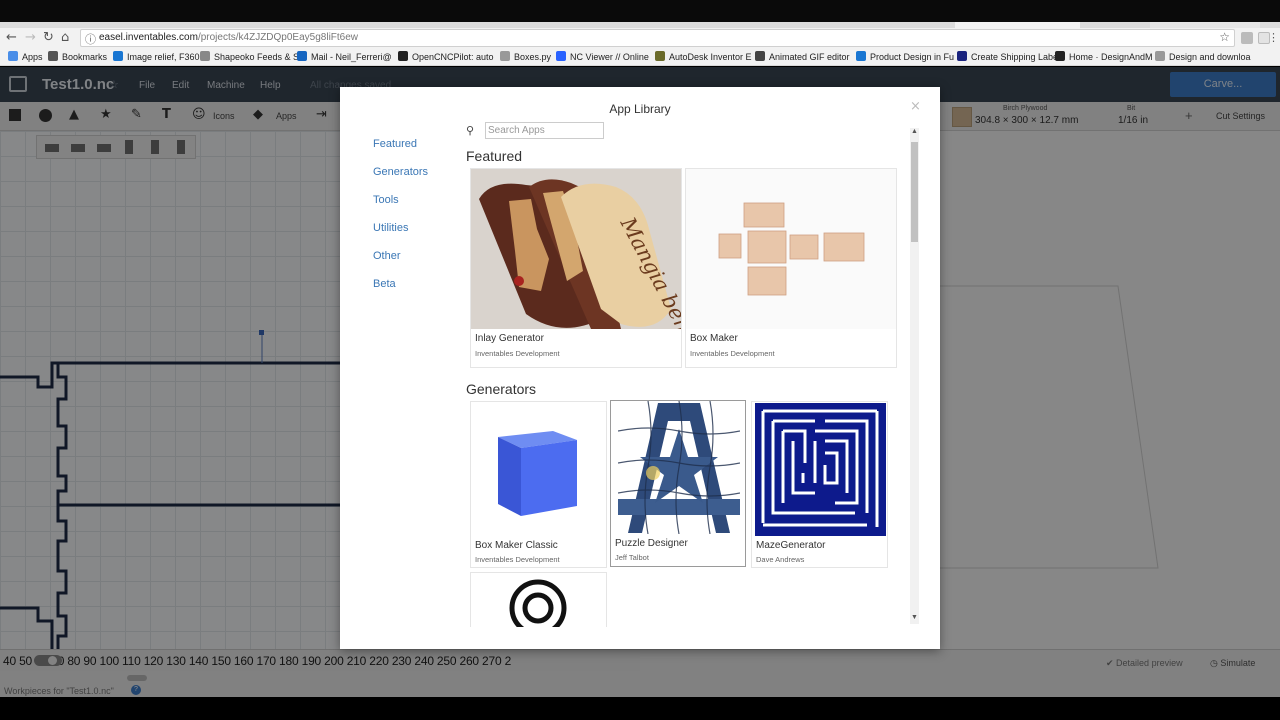 The height and width of the screenshot is (720, 1280). Describe the element at coordinates (640, 11) in the screenshot. I see `window-top-band` at that location.